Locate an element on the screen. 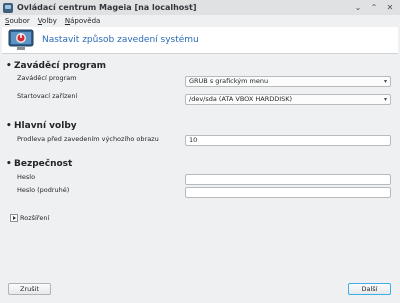  menu-napoveda: Nápověda is located at coordinates (82, 21).